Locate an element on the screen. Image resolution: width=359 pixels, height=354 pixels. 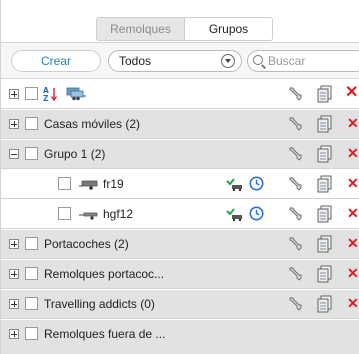
header-row: A Z ✕ is located at coordinates (180, 94).